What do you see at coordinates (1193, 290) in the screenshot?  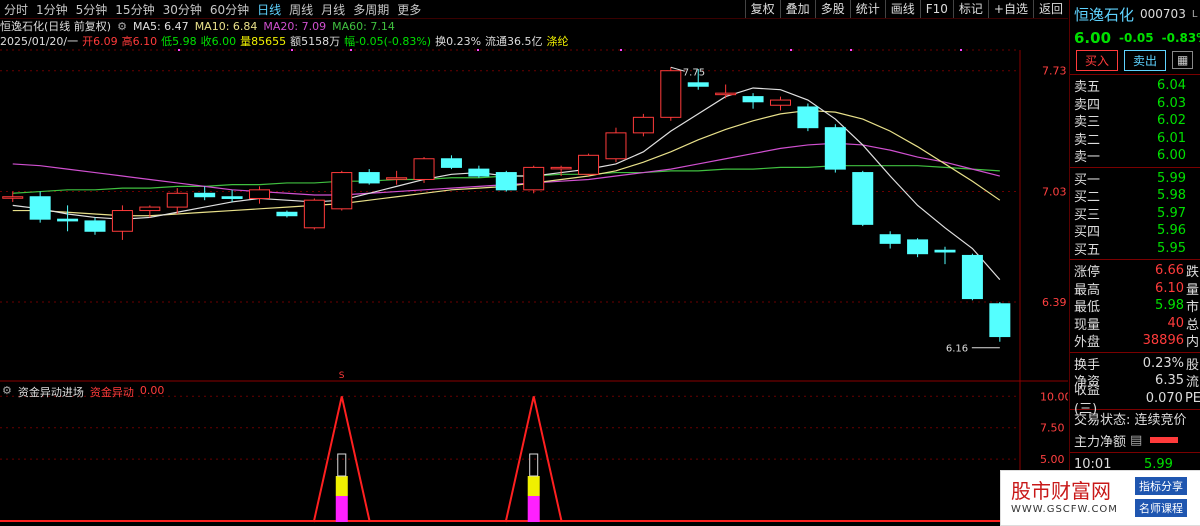 I see `stat-extra: 量` at bounding box center [1193, 290].